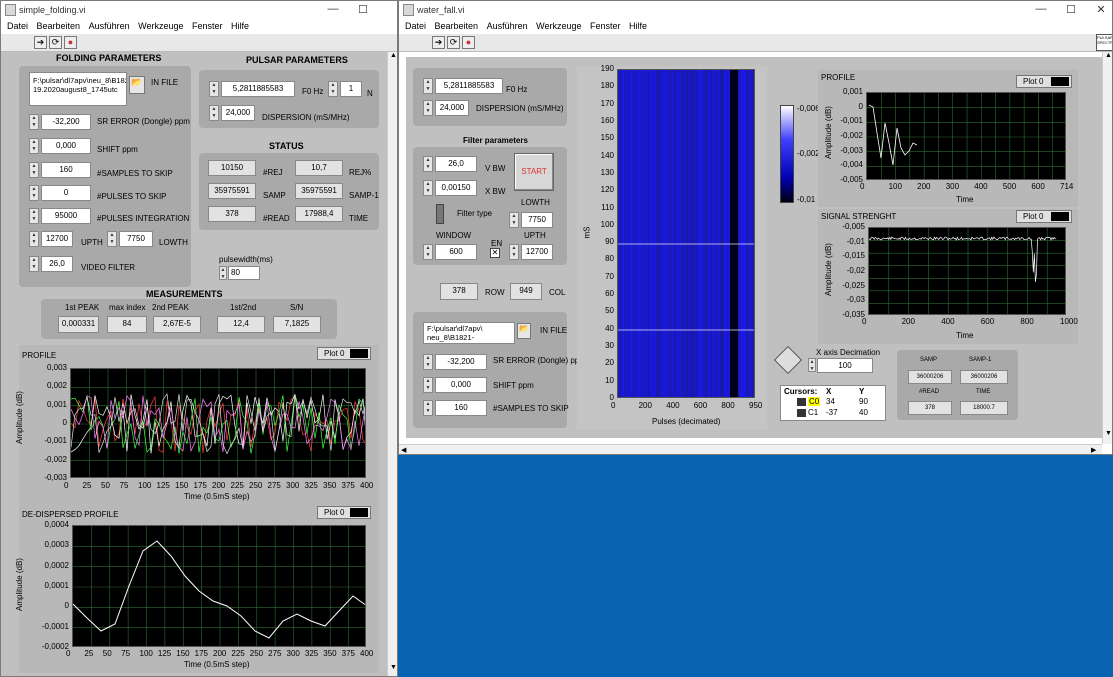 This screenshot has width=1113, height=677. What do you see at coordinates (456, 252) in the screenshot?
I see `window-field: 600` at bounding box center [456, 252].